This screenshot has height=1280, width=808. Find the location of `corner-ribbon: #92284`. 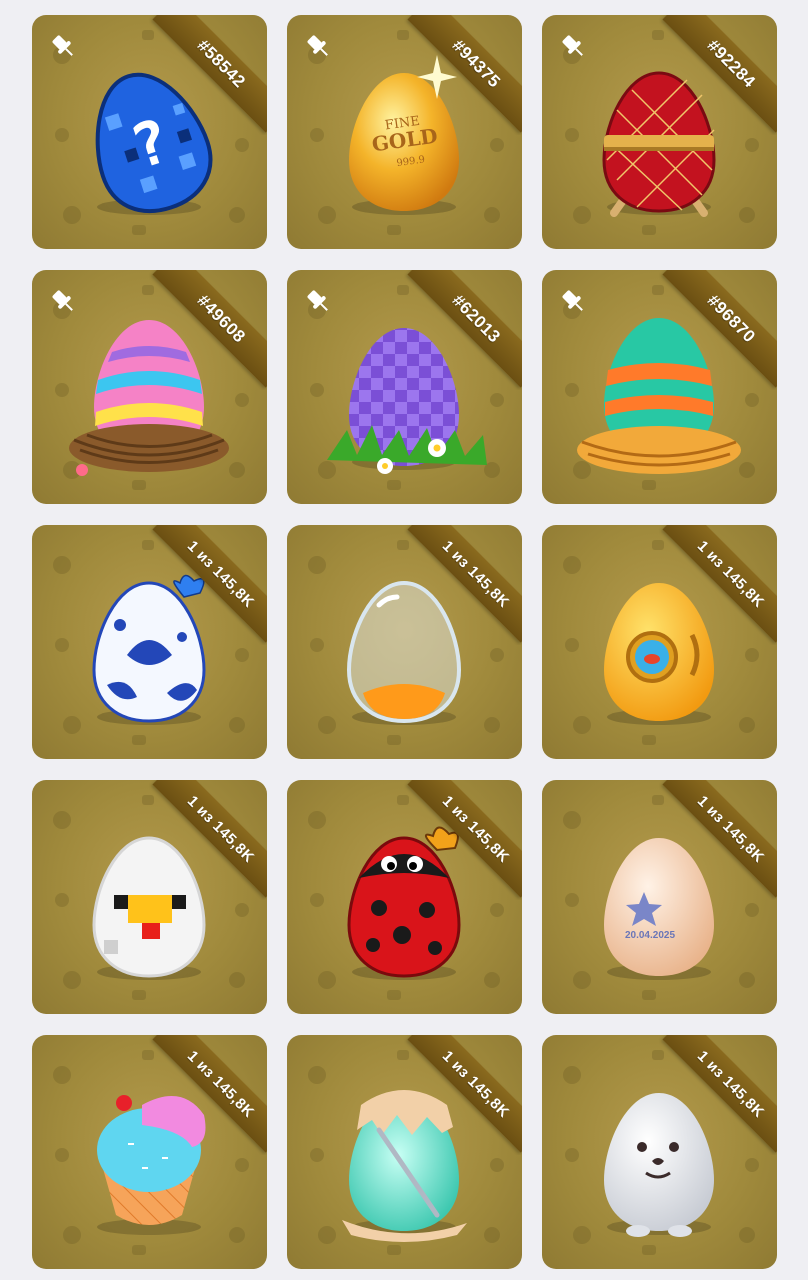

corner-ribbon: #92284 is located at coordinates (717, 75).